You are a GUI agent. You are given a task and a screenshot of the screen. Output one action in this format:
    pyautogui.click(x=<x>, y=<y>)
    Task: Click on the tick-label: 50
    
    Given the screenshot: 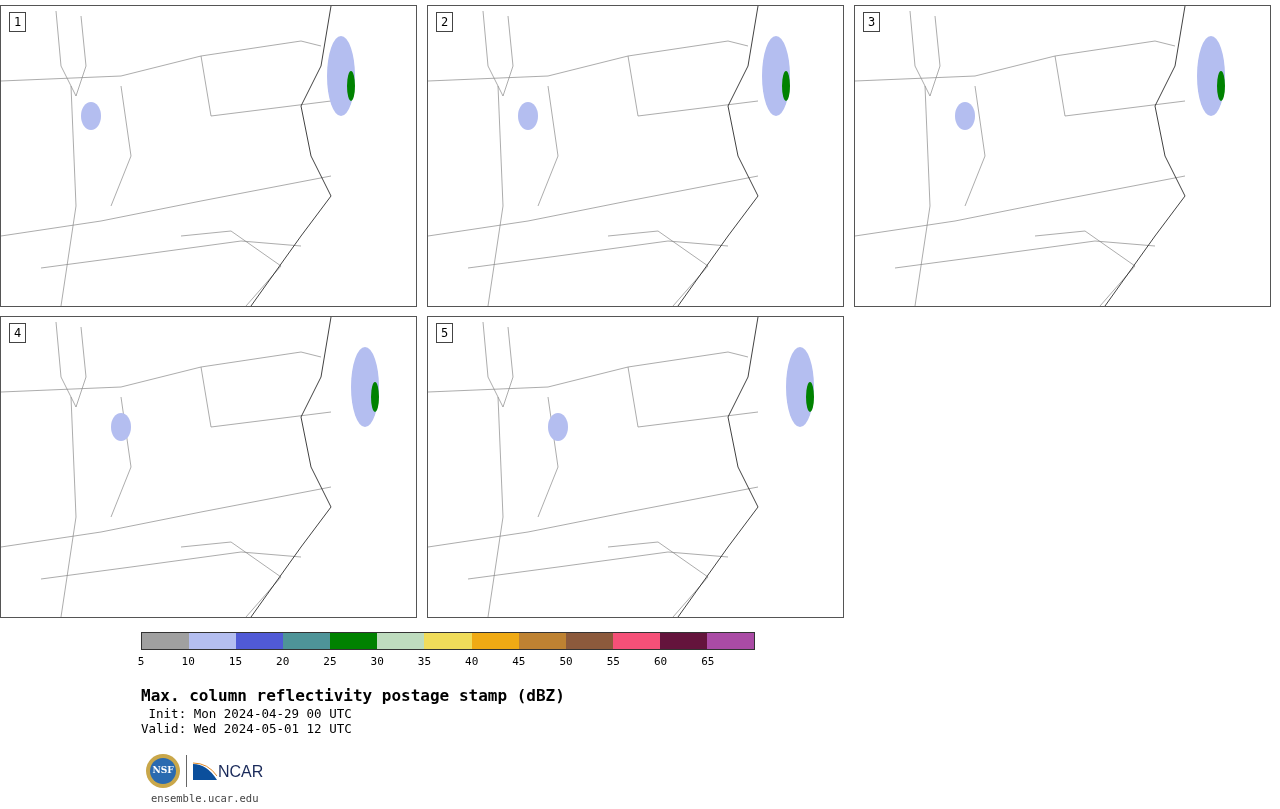 What is the action you would take?
    pyautogui.click(x=566, y=662)
    